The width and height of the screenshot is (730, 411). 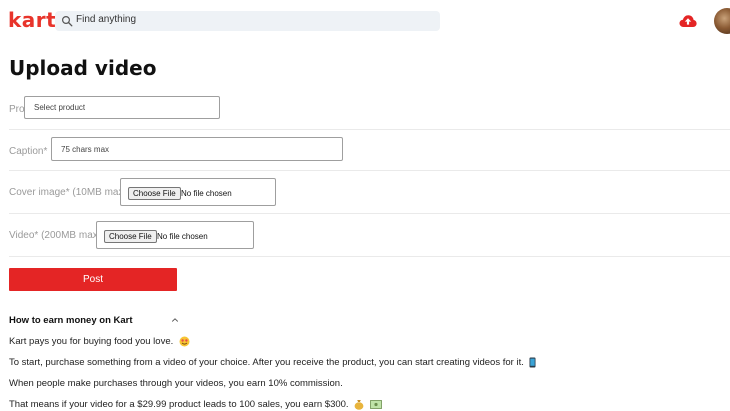 I want to click on avatar, so click(x=722, y=21).